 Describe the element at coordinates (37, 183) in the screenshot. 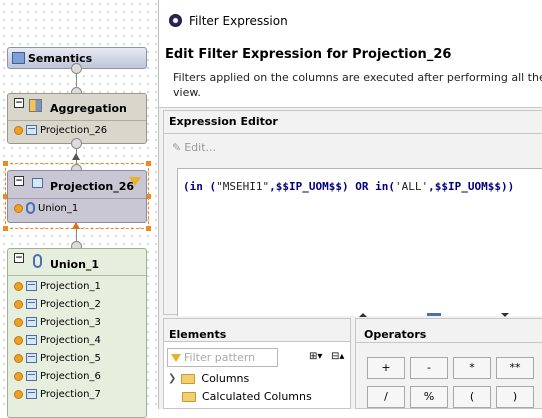

I see `projection-icon` at that location.